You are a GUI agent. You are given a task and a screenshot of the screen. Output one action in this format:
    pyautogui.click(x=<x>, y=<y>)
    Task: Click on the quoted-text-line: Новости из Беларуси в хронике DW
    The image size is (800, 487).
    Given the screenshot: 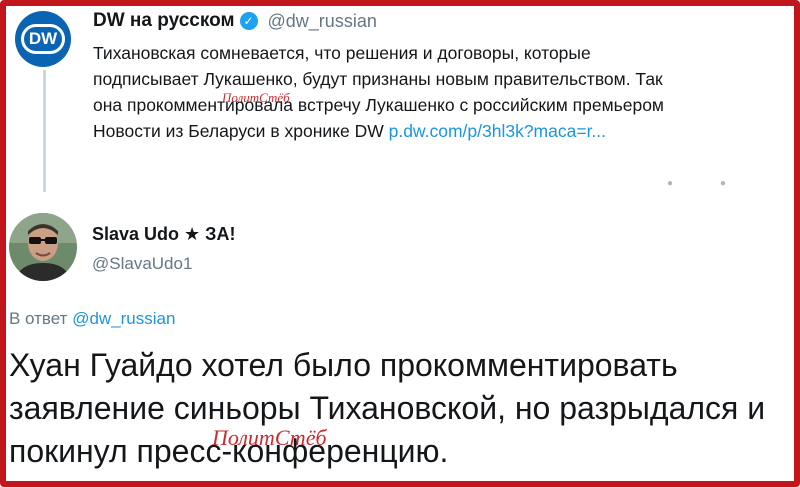 What is the action you would take?
    pyautogui.click(x=241, y=131)
    